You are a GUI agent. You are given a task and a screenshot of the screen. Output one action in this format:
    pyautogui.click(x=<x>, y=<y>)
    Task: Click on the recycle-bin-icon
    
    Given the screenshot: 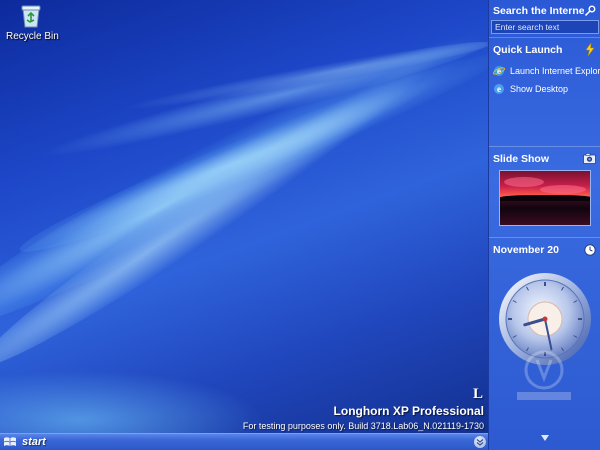 What is the action you would take?
    pyautogui.click(x=31, y=16)
    